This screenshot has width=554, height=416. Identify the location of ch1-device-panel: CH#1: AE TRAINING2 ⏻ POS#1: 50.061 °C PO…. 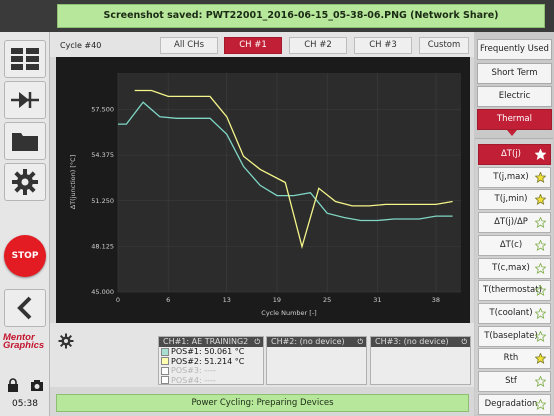
(211, 360).